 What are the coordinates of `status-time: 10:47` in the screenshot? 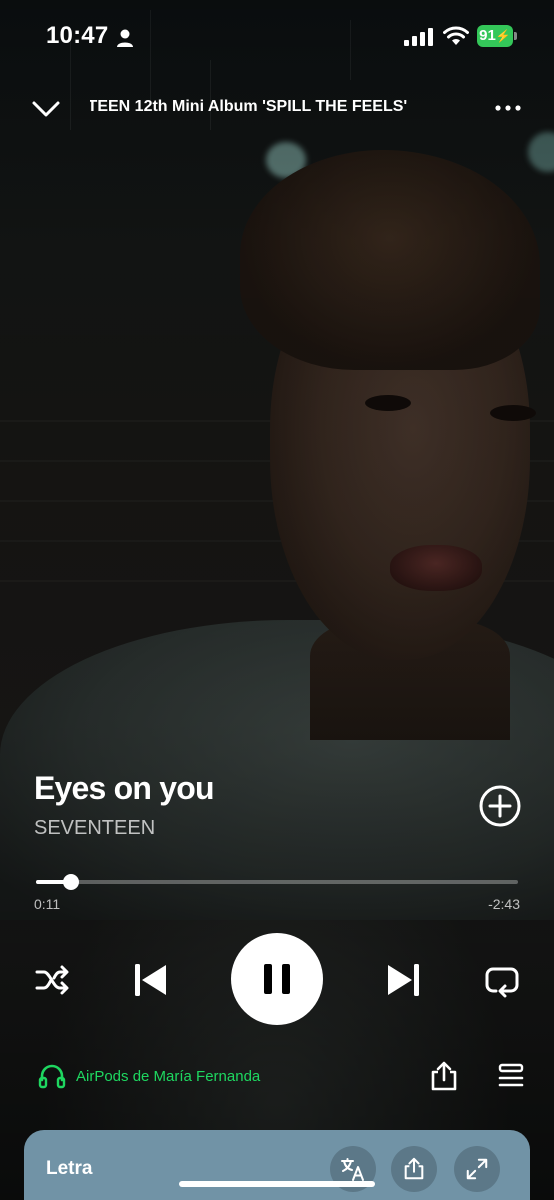 It's located at (77, 35).